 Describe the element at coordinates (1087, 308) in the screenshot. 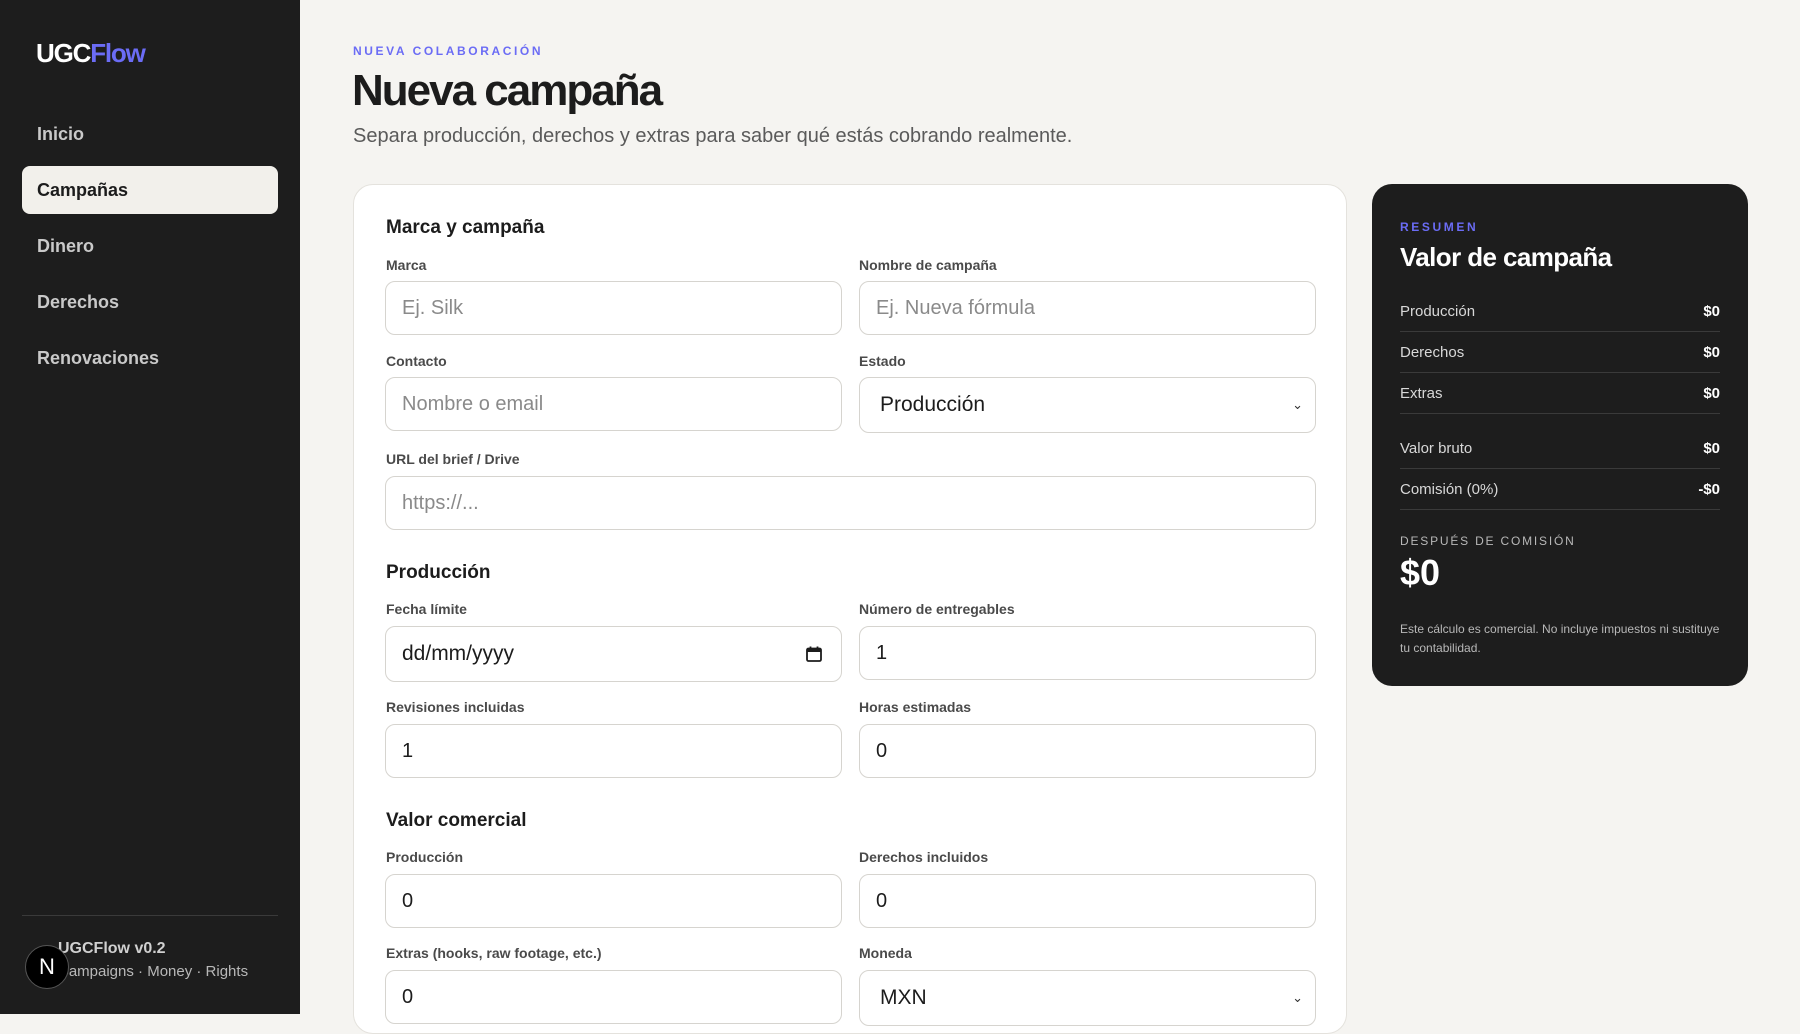

I see `nombre-campana-input` at that location.